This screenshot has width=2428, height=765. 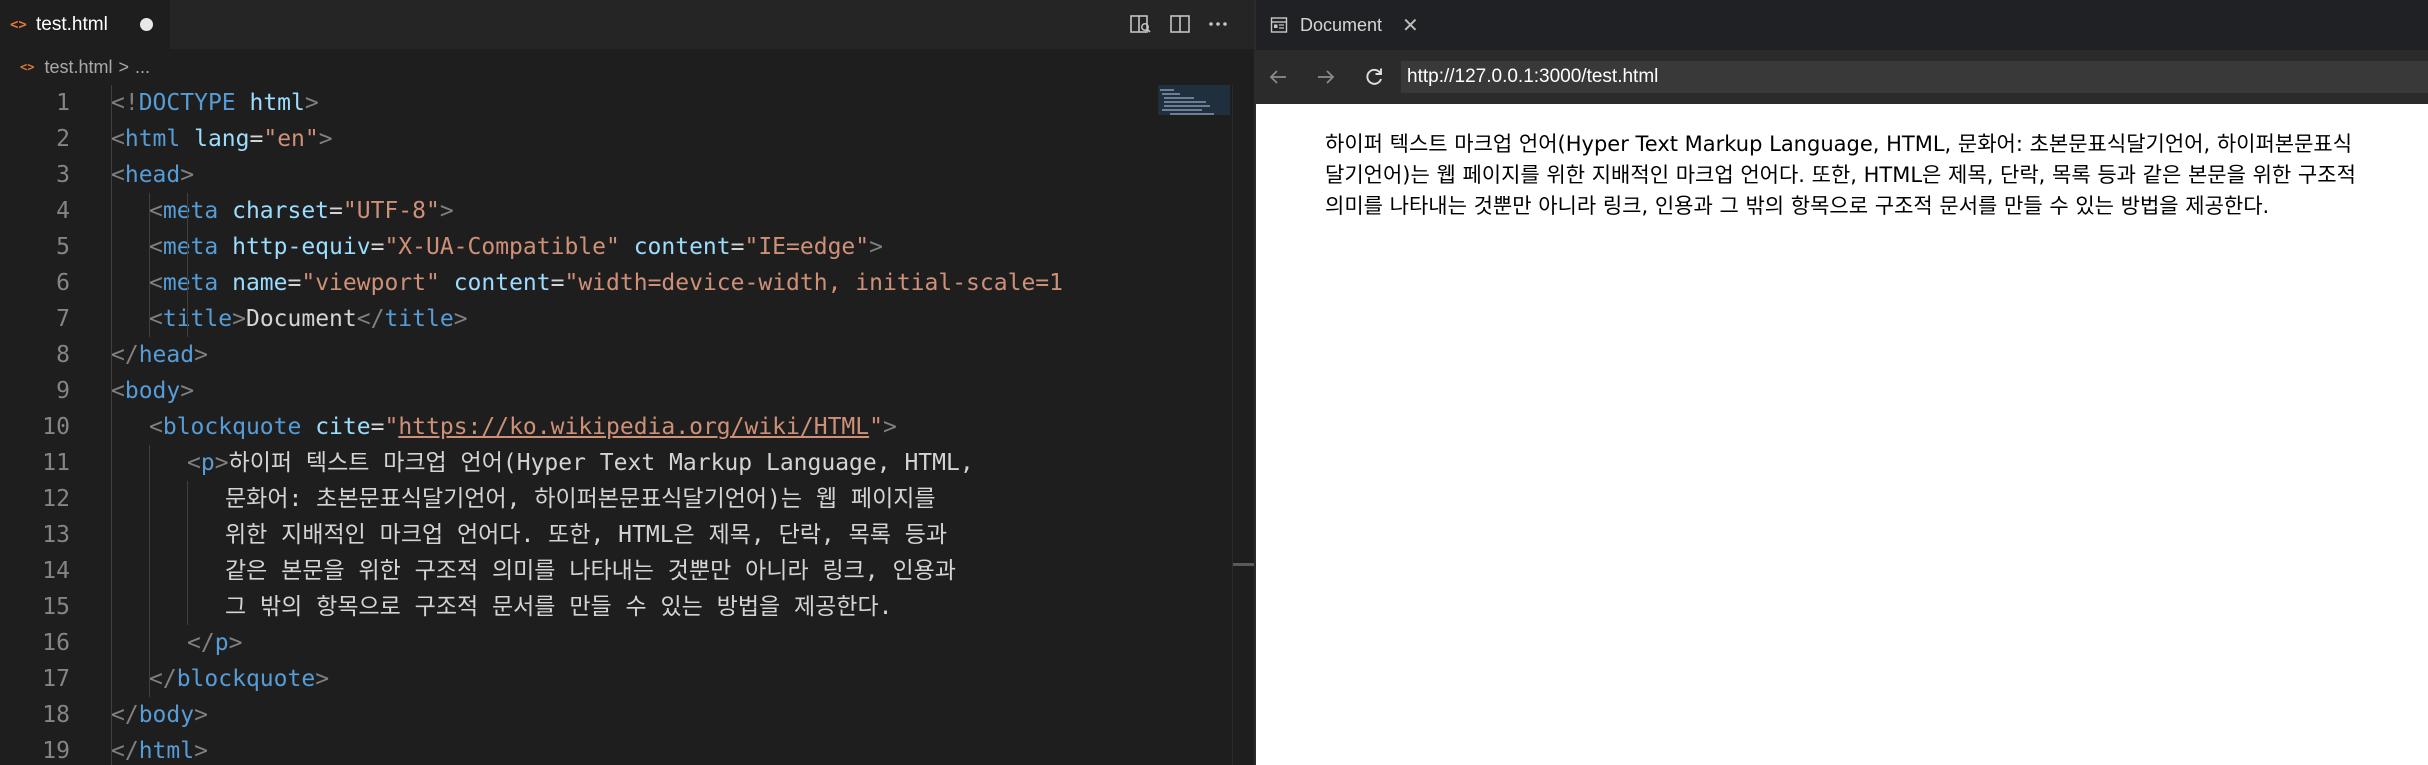 What do you see at coordinates (1914, 77) in the screenshot?
I see `url-bar: http://127.0.0.1:3000/test.html` at bounding box center [1914, 77].